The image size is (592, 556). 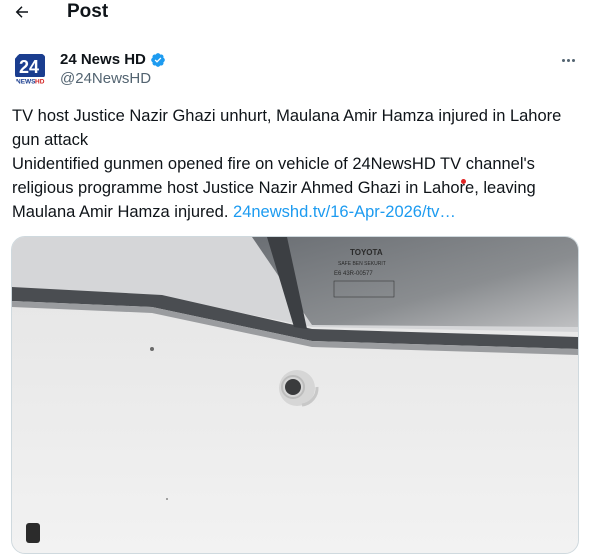 I want to click on svg-text: TOYOTA, so click(x=366, y=252).